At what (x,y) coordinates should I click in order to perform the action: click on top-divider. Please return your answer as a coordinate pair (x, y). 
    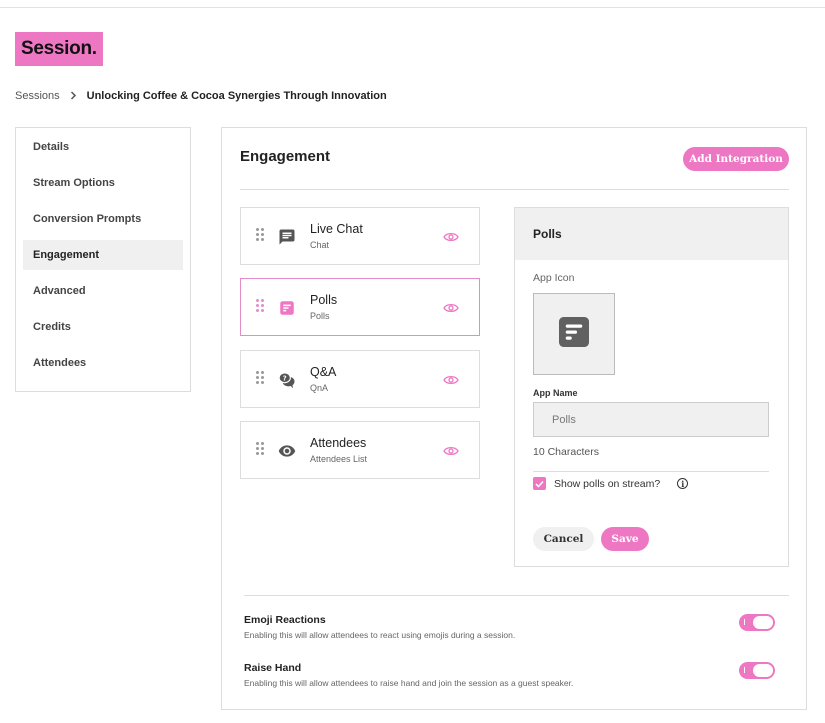
    Looking at the image, I should click on (412, 7).